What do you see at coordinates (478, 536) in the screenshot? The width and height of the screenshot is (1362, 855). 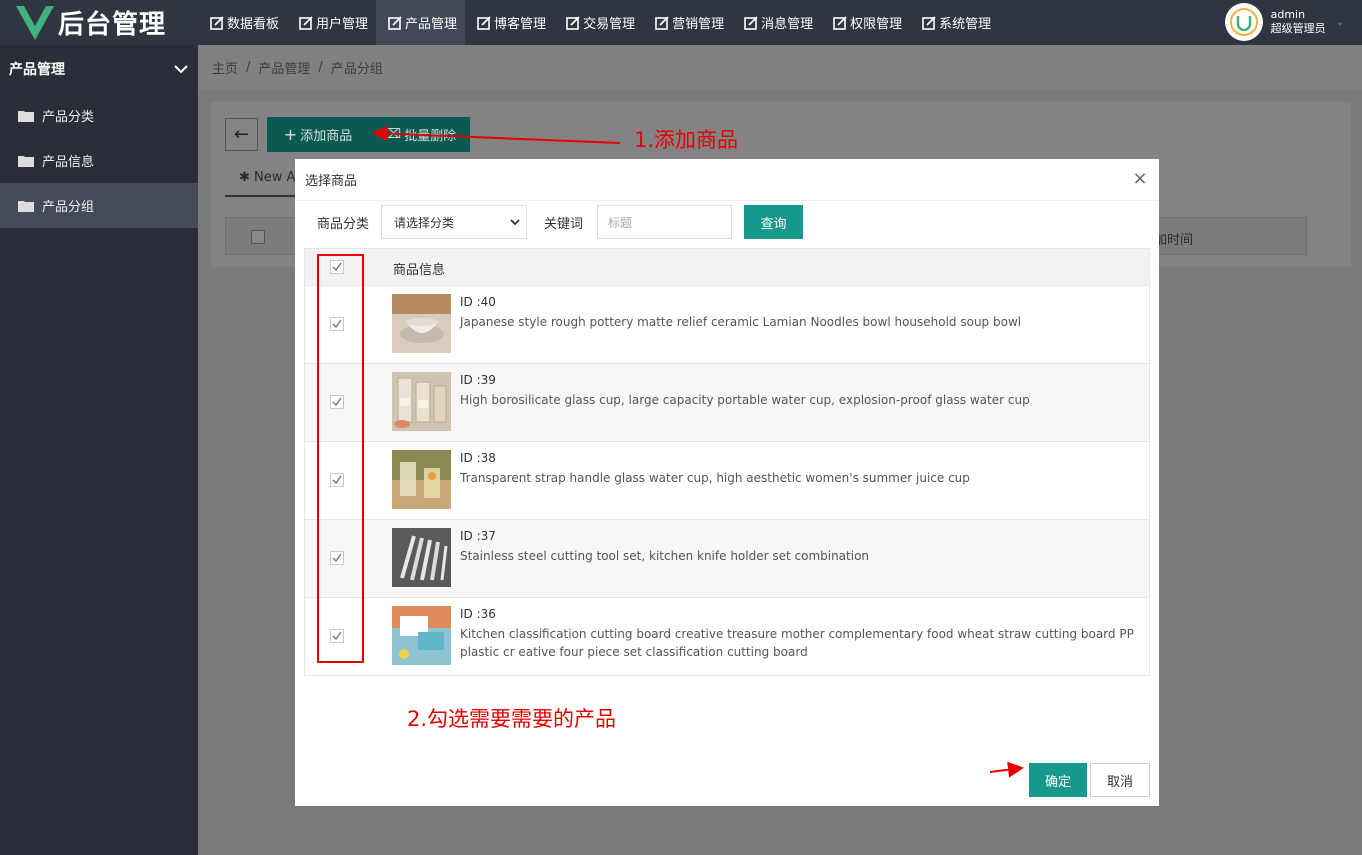 I see `product-id: ID :37` at bounding box center [478, 536].